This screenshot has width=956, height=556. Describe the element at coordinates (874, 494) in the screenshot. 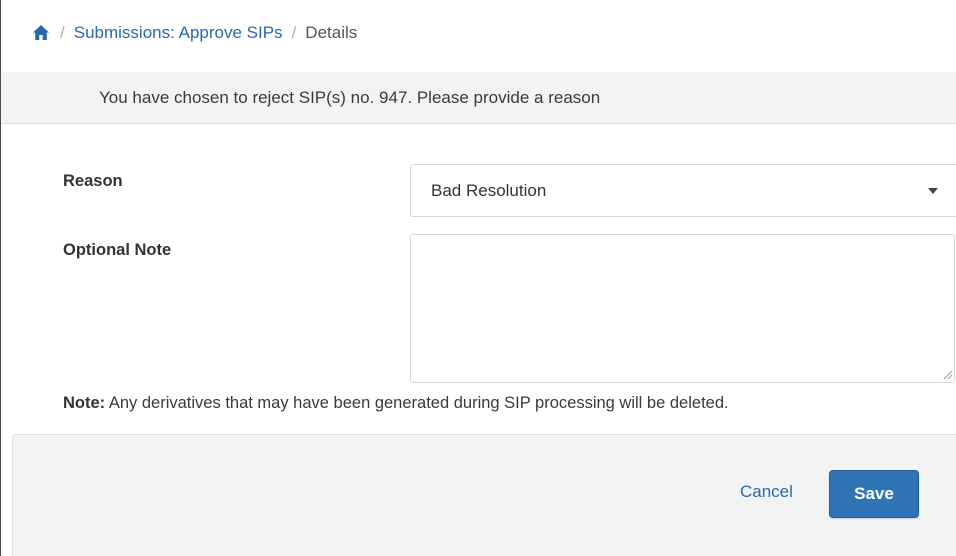

I see `save-button: Save` at that location.